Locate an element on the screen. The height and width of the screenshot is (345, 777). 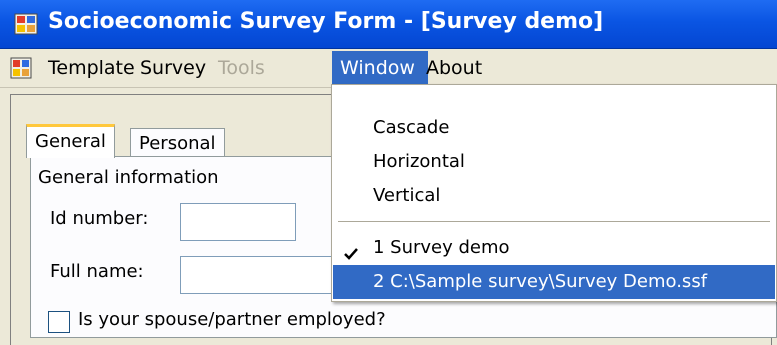
tab-personal: Personal is located at coordinates (177, 142).